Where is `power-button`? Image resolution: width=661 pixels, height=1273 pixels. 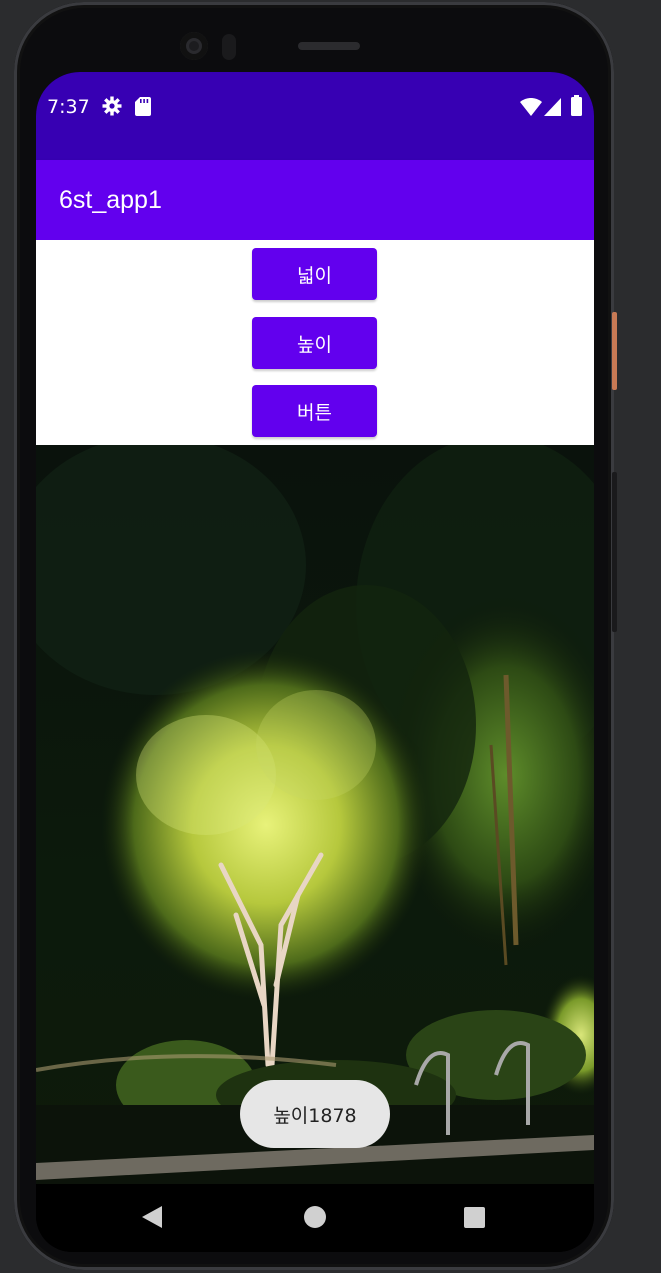
power-button is located at coordinates (614, 552).